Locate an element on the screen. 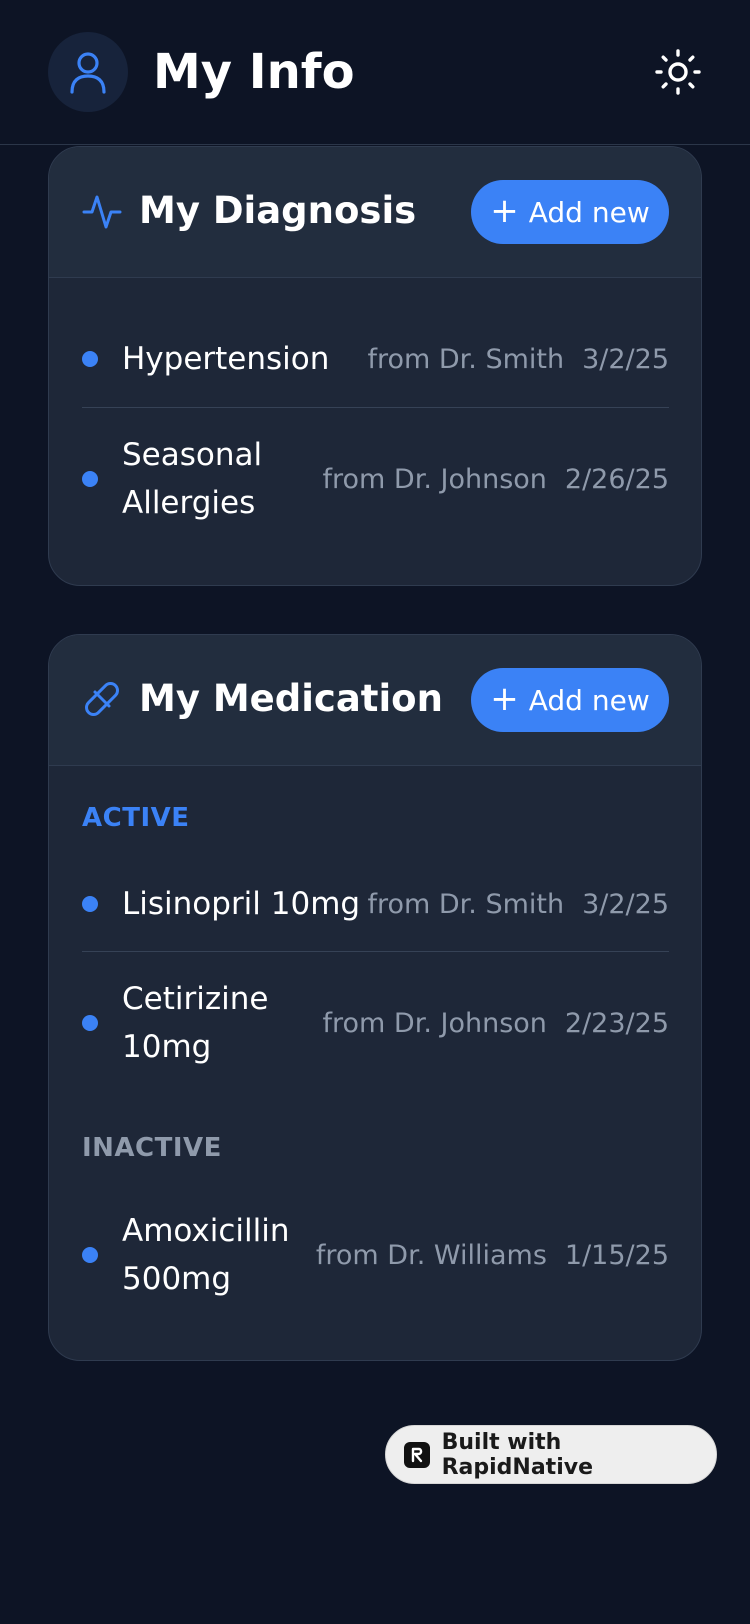  activity-icon is located at coordinates (102, 212).